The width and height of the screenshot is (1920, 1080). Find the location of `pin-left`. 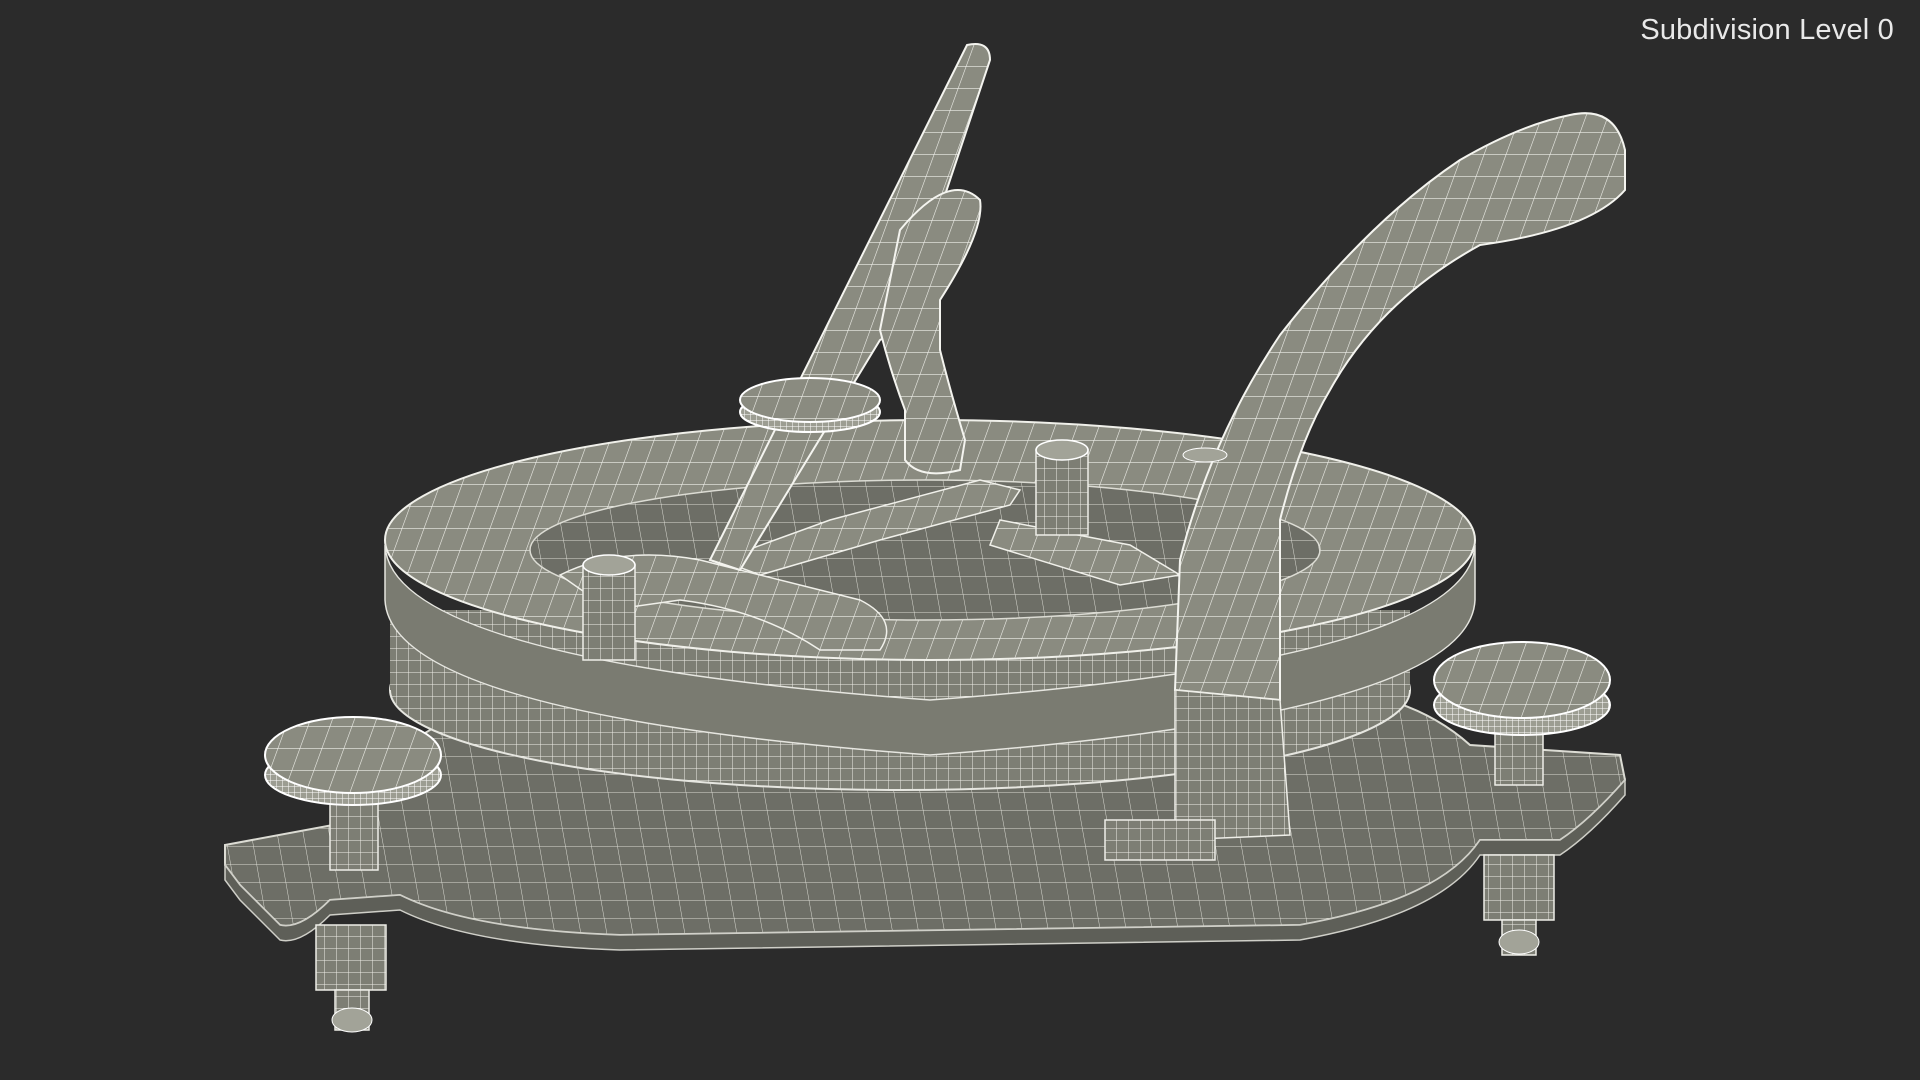

pin-left is located at coordinates (609, 607).